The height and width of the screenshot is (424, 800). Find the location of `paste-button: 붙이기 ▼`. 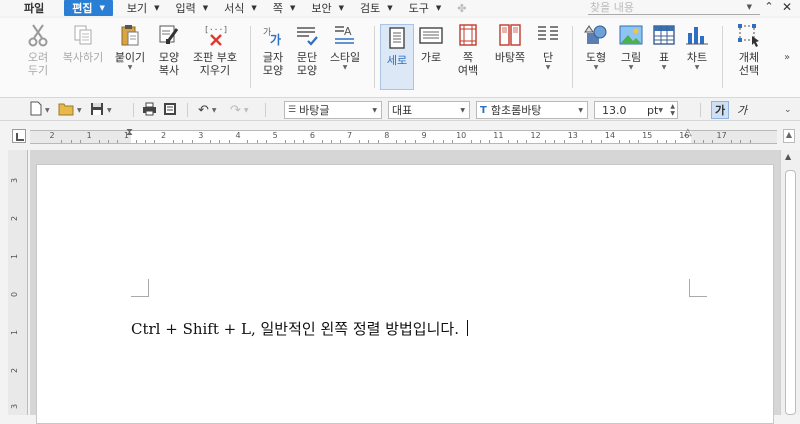

paste-button: 붙이기 ▼ is located at coordinates (130, 47).